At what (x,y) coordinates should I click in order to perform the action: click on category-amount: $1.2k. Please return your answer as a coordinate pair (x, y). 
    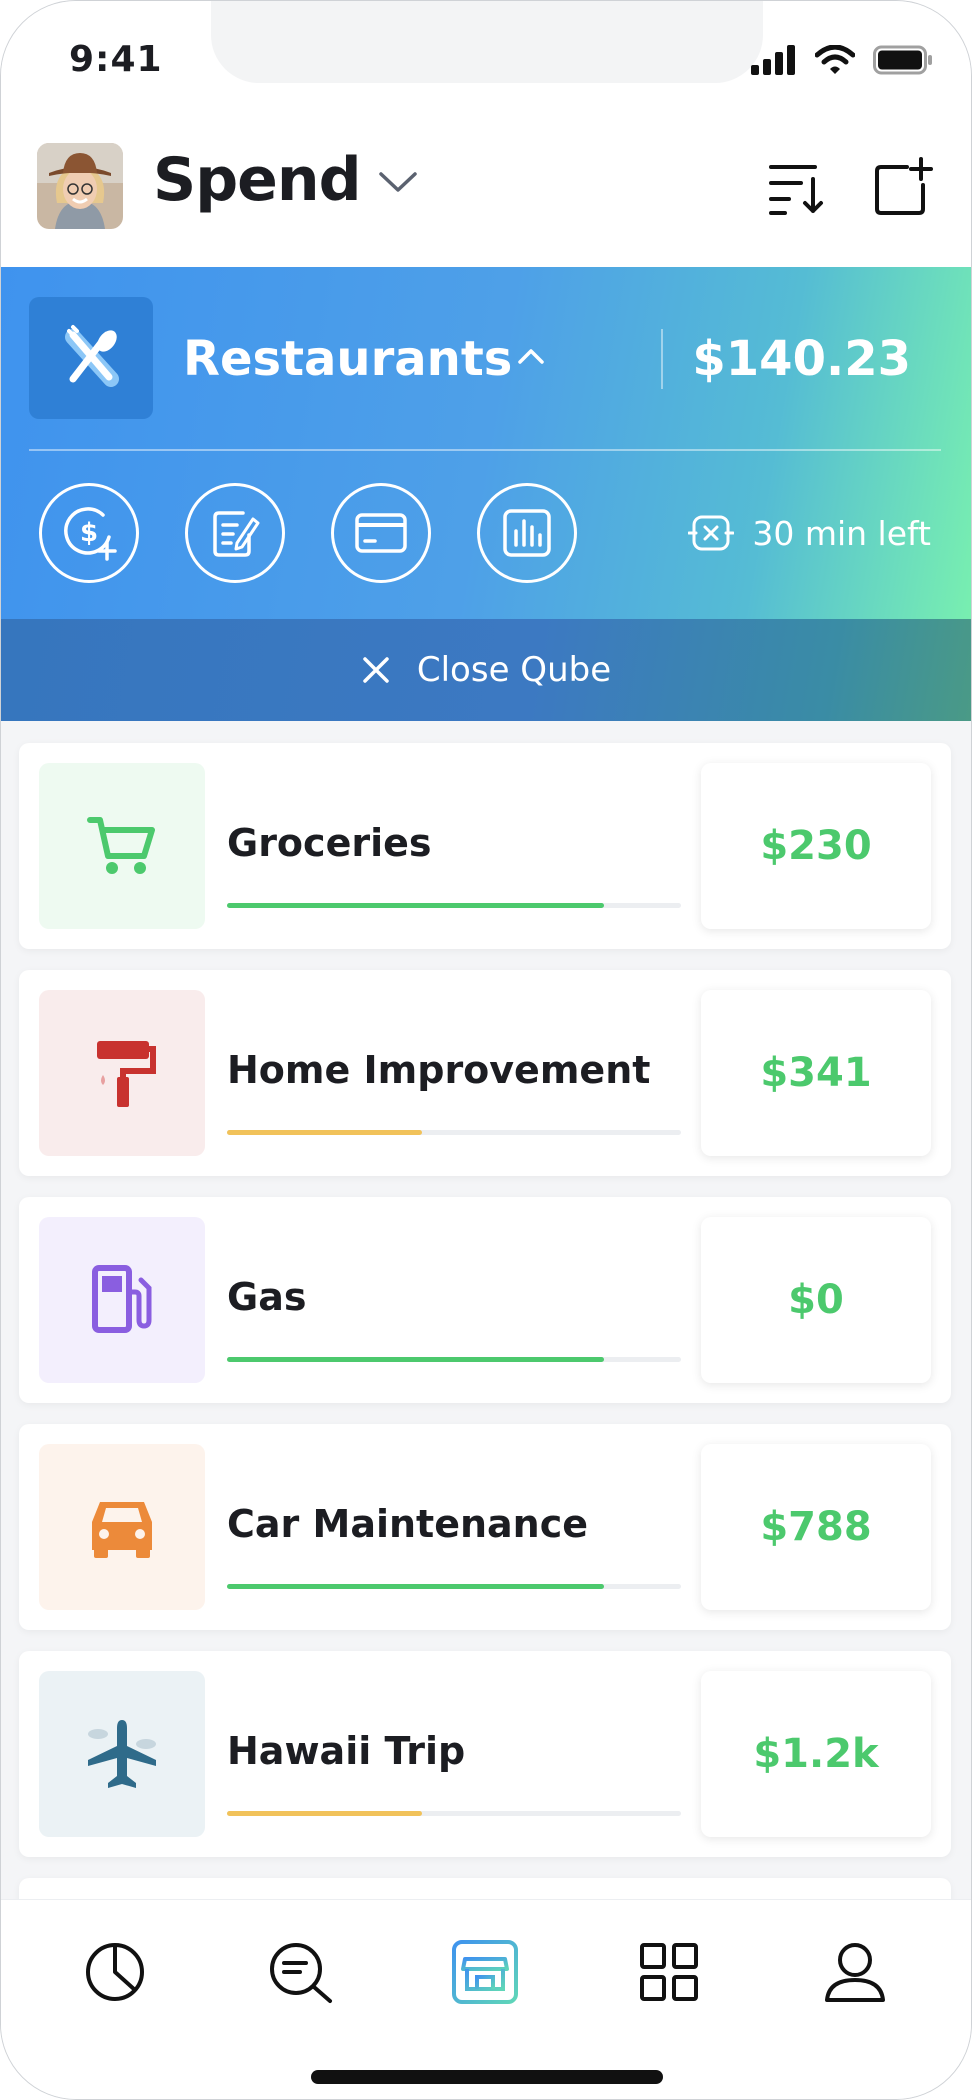
    Looking at the image, I should click on (816, 1754).